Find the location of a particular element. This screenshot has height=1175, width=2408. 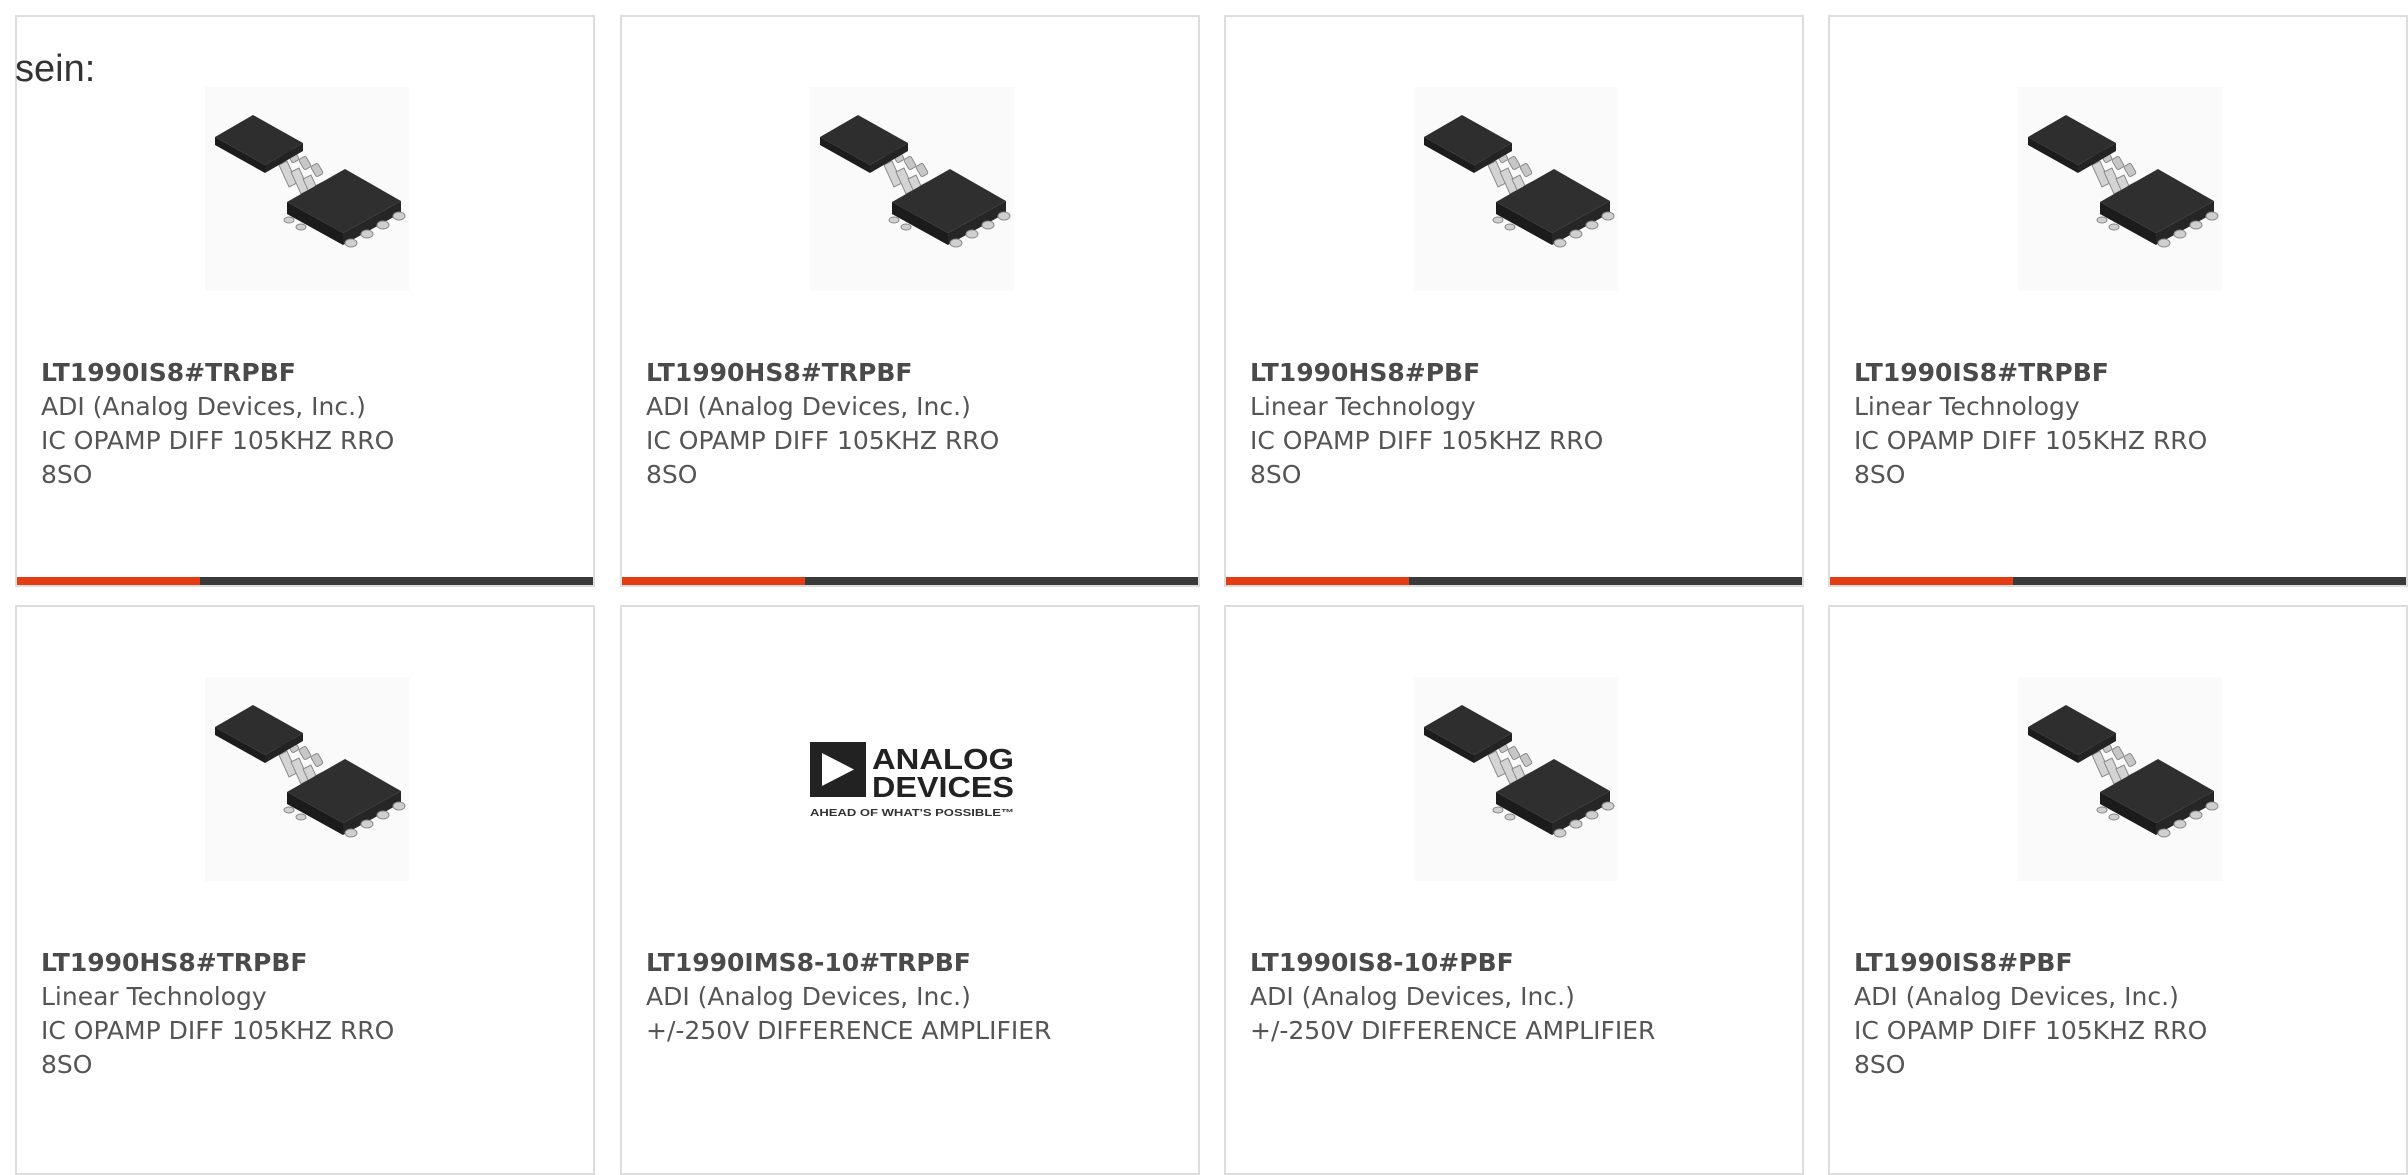

product-image: ANALOG DEVICES AHEAD OF WHAT'S POSSIBLE™ is located at coordinates (912, 779).